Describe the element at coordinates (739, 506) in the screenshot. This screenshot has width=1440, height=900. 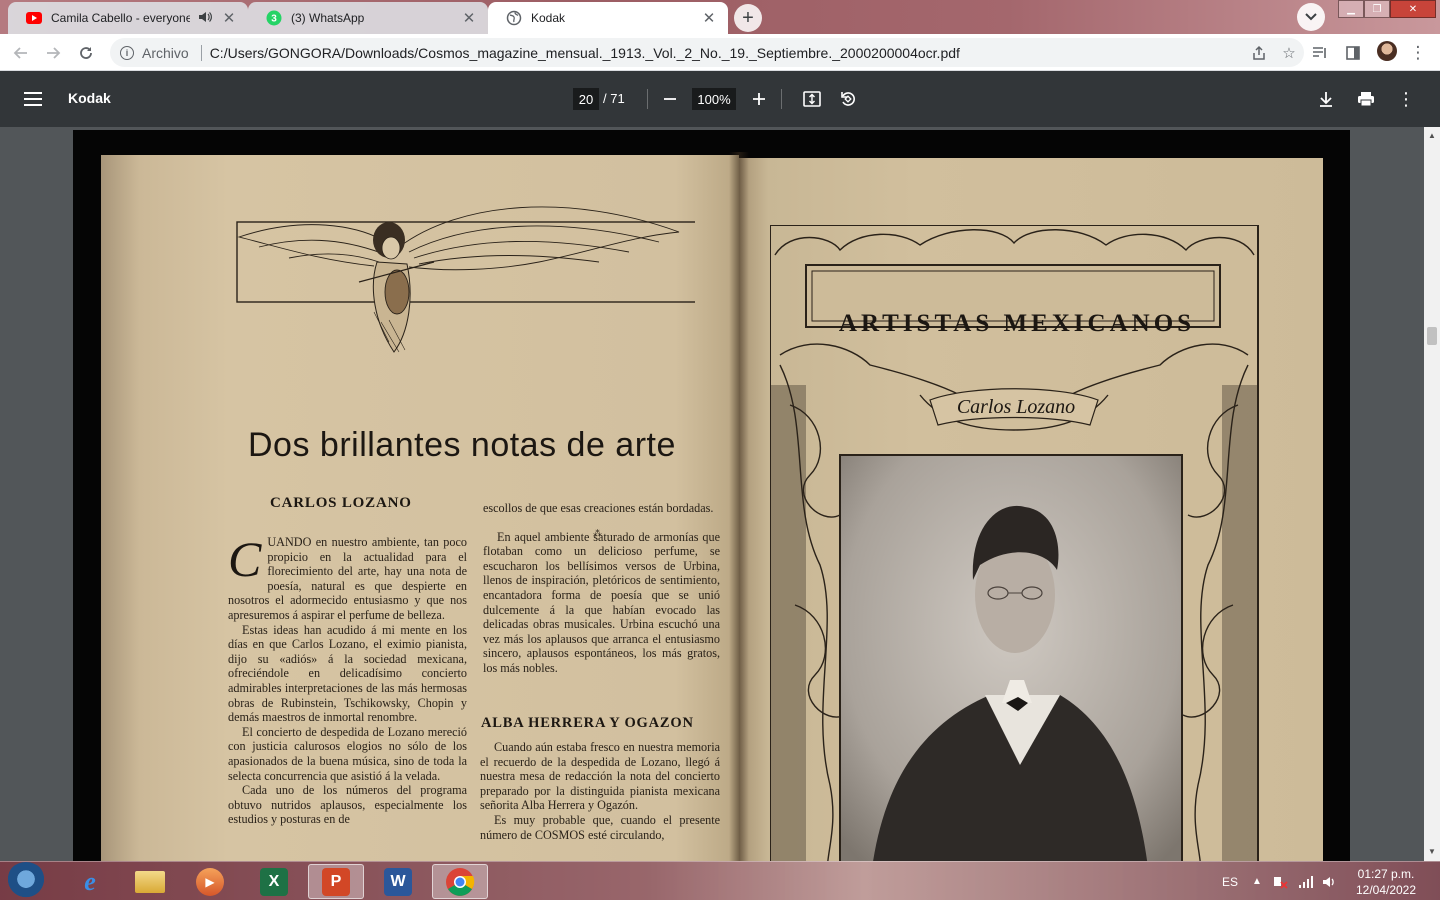
I see `book-gutter` at that location.